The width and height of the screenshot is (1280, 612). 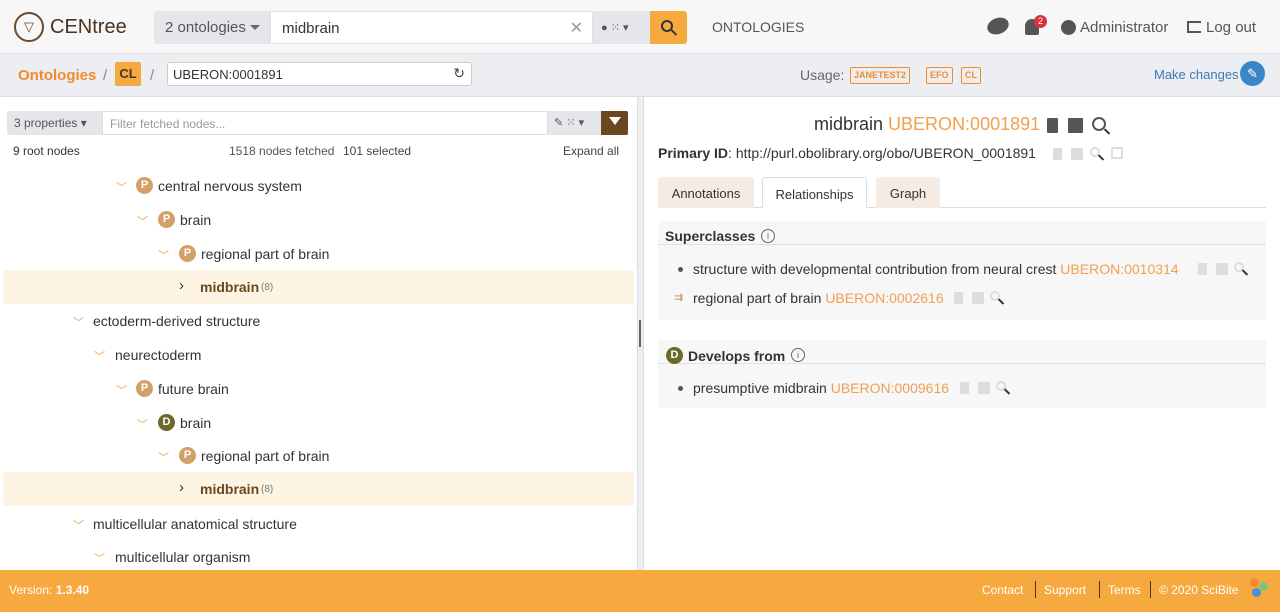 I want to click on reload-icon: ↻, so click(x=459, y=73).